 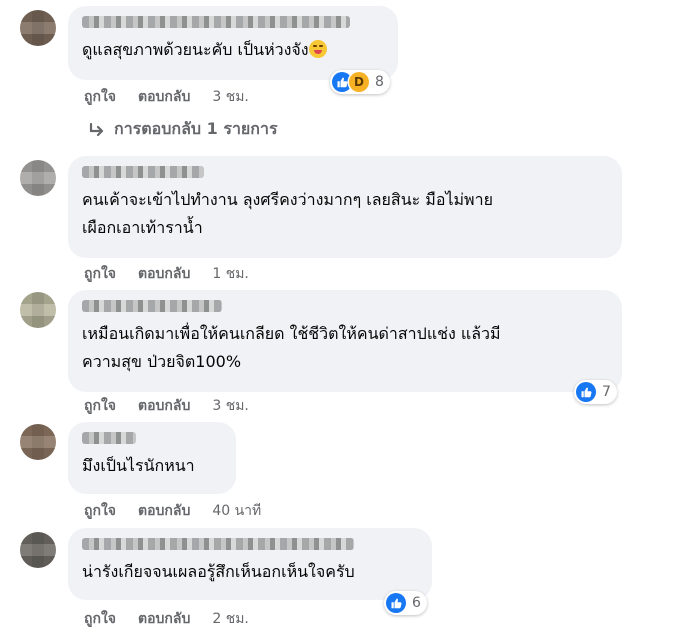 I want to click on comment-timestamp: 1 ชม., so click(x=230, y=274).